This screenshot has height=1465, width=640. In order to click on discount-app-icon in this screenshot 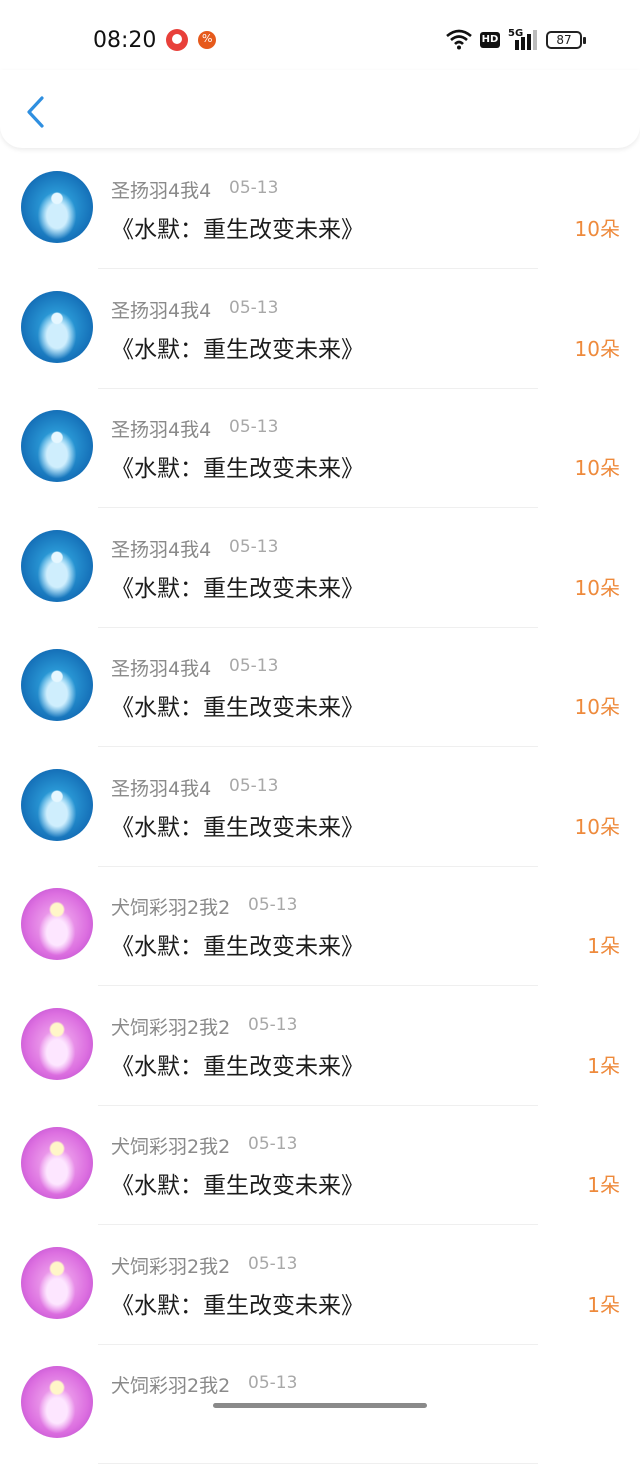, I will do `click(207, 40)`.